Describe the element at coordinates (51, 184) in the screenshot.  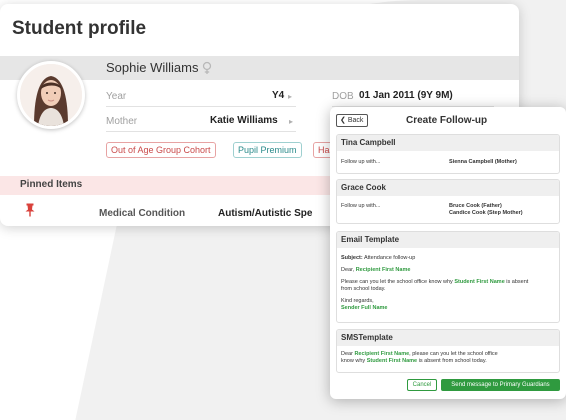
I see `pinned-items-label: Pinned Items` at that location.